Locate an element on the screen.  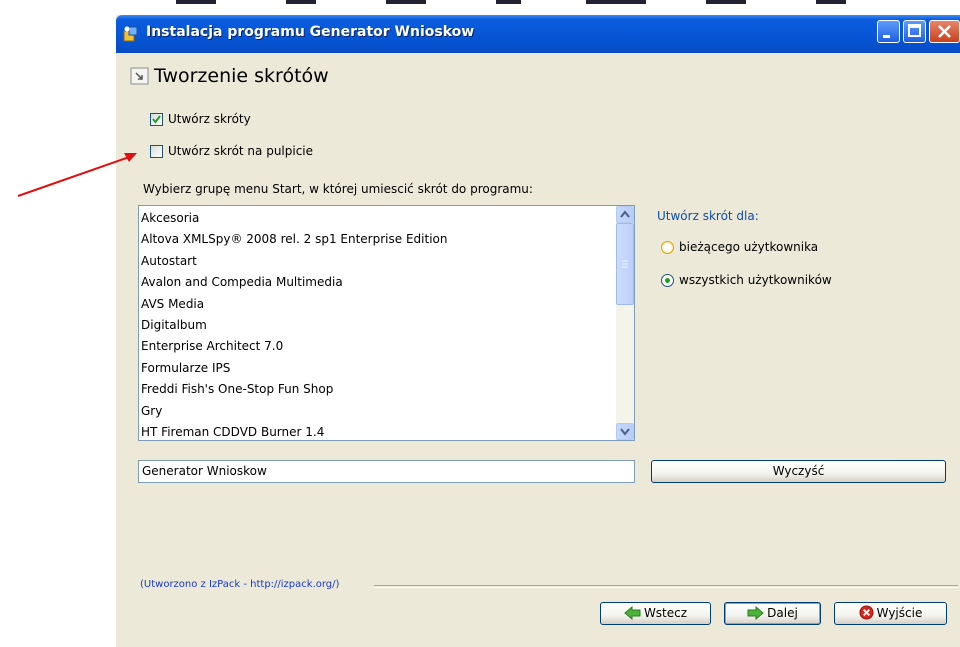
current-user-label: bieżącego użytkownika is located at coordinates (748, 247).